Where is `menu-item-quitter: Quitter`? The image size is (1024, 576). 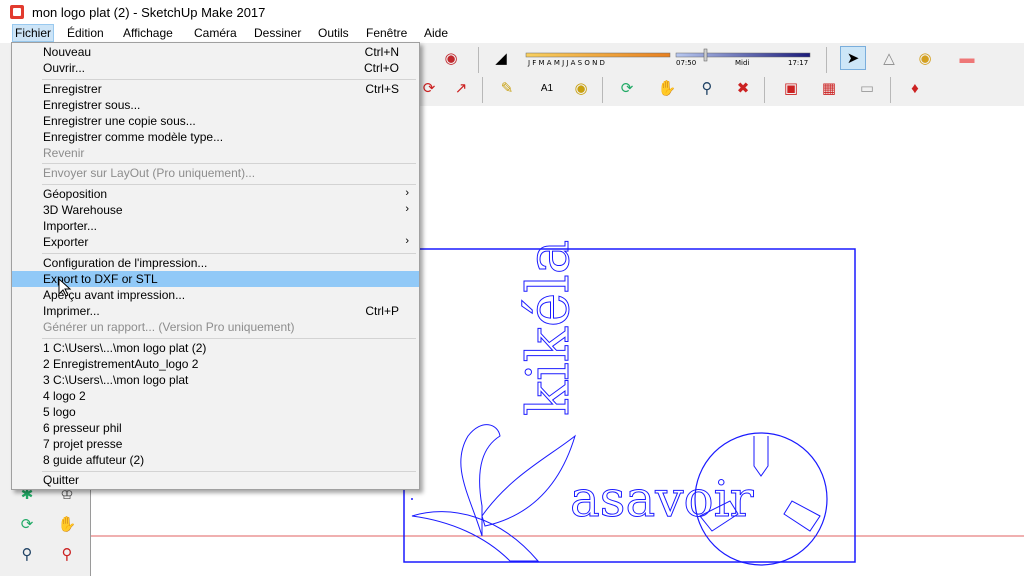
menu-item-quitter: Quitter is located at coordinates (215, 480).